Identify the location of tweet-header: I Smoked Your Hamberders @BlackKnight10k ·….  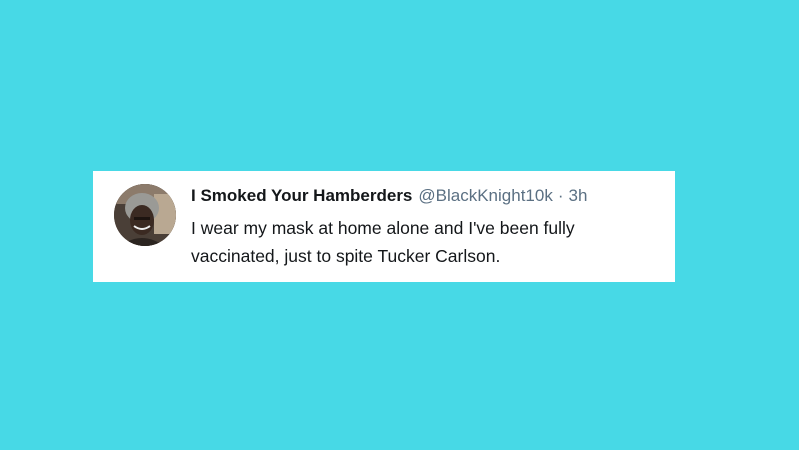
(389, 196).